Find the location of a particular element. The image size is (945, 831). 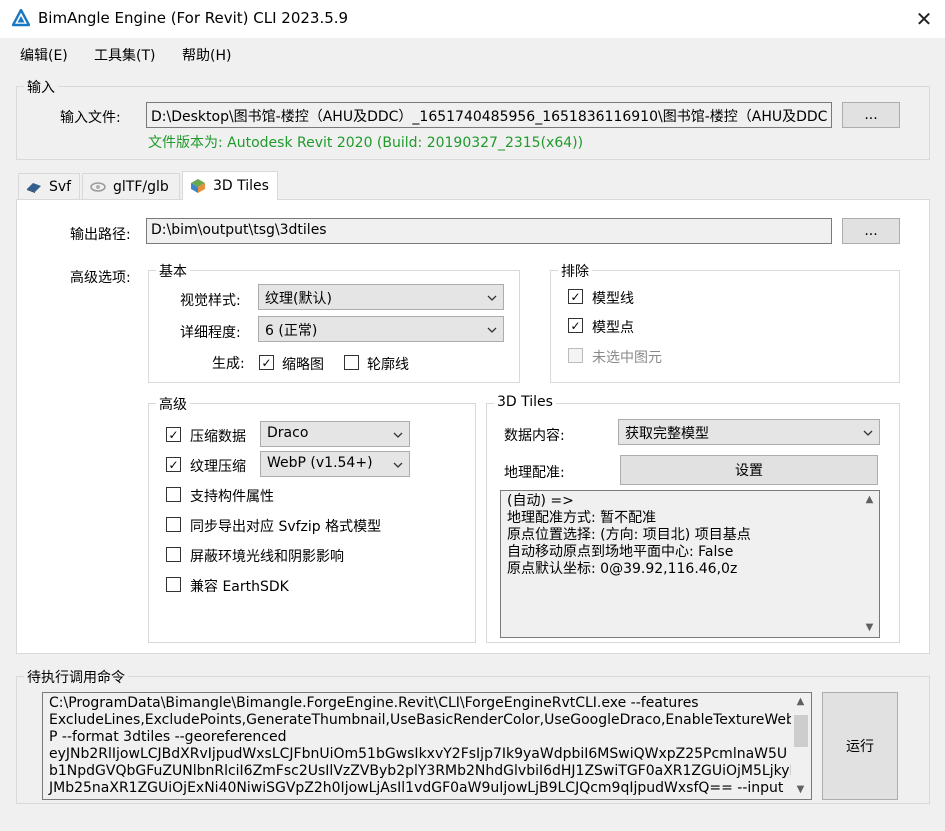

exclude-unselected-checkbox is located at coordinates (575, 355).